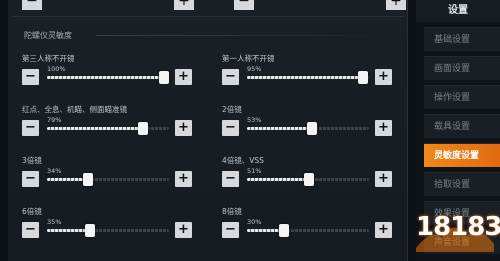 Image resolution: width=500 pixels, height=261 pixels. What do you see at coordinates (254, 171) in the screenshot?
I see `slider-percent: 51%` at bounding box center [254, 171].